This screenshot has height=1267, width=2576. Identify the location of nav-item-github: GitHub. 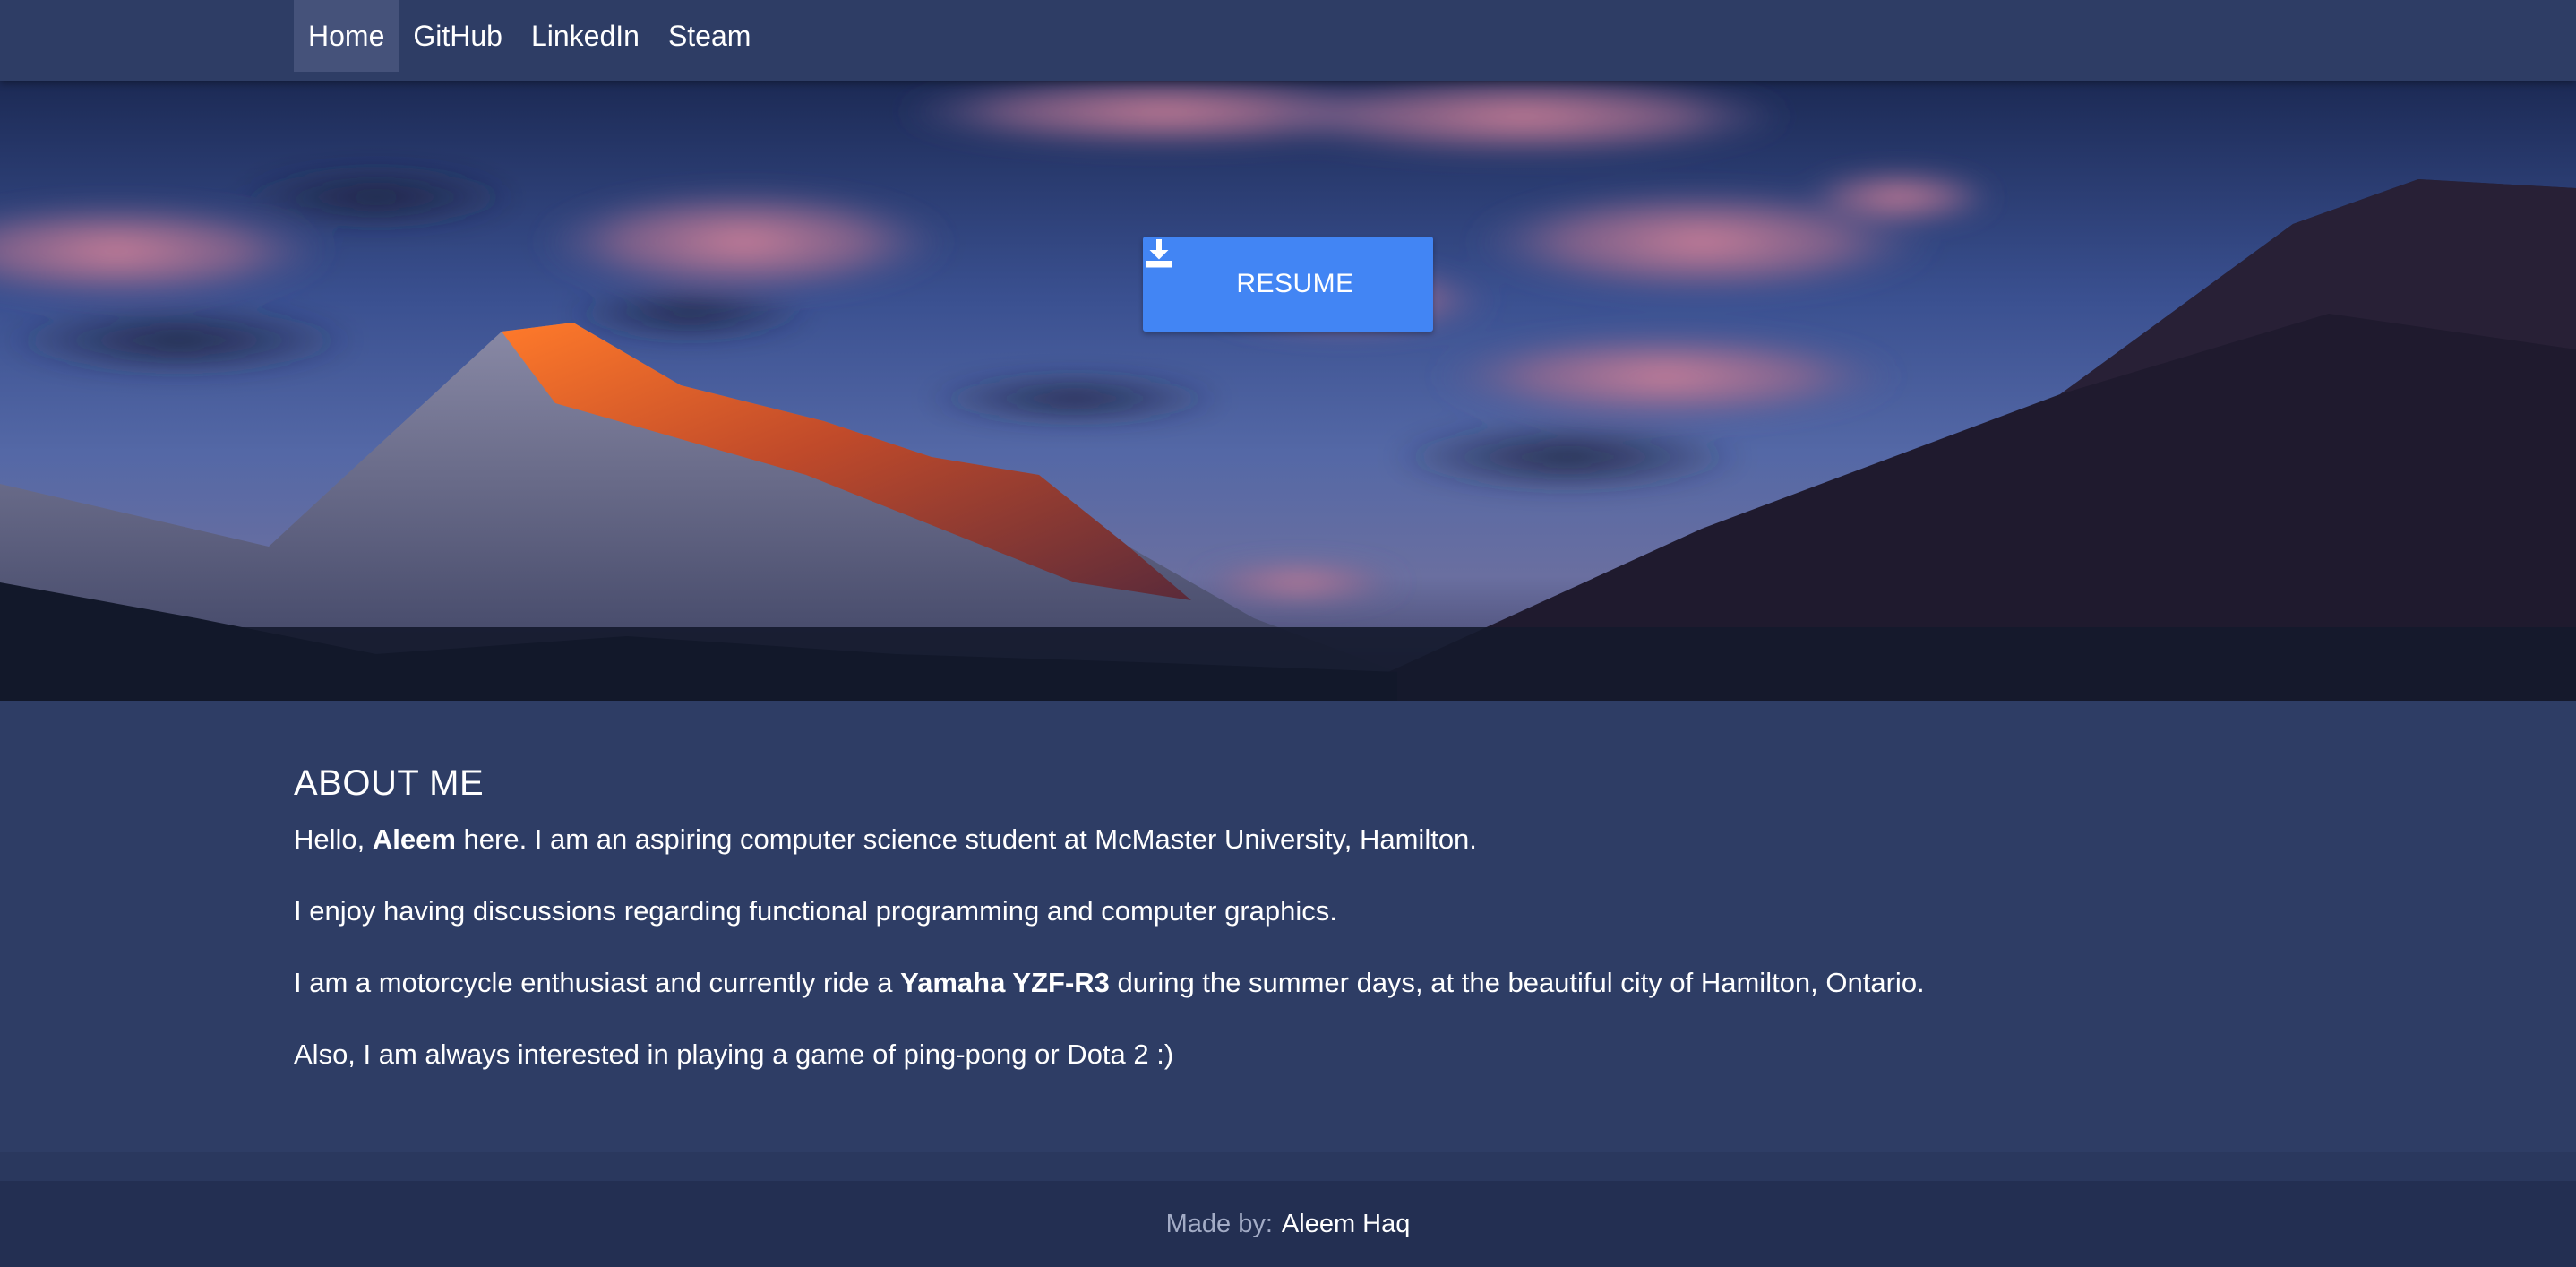
(458, 36).